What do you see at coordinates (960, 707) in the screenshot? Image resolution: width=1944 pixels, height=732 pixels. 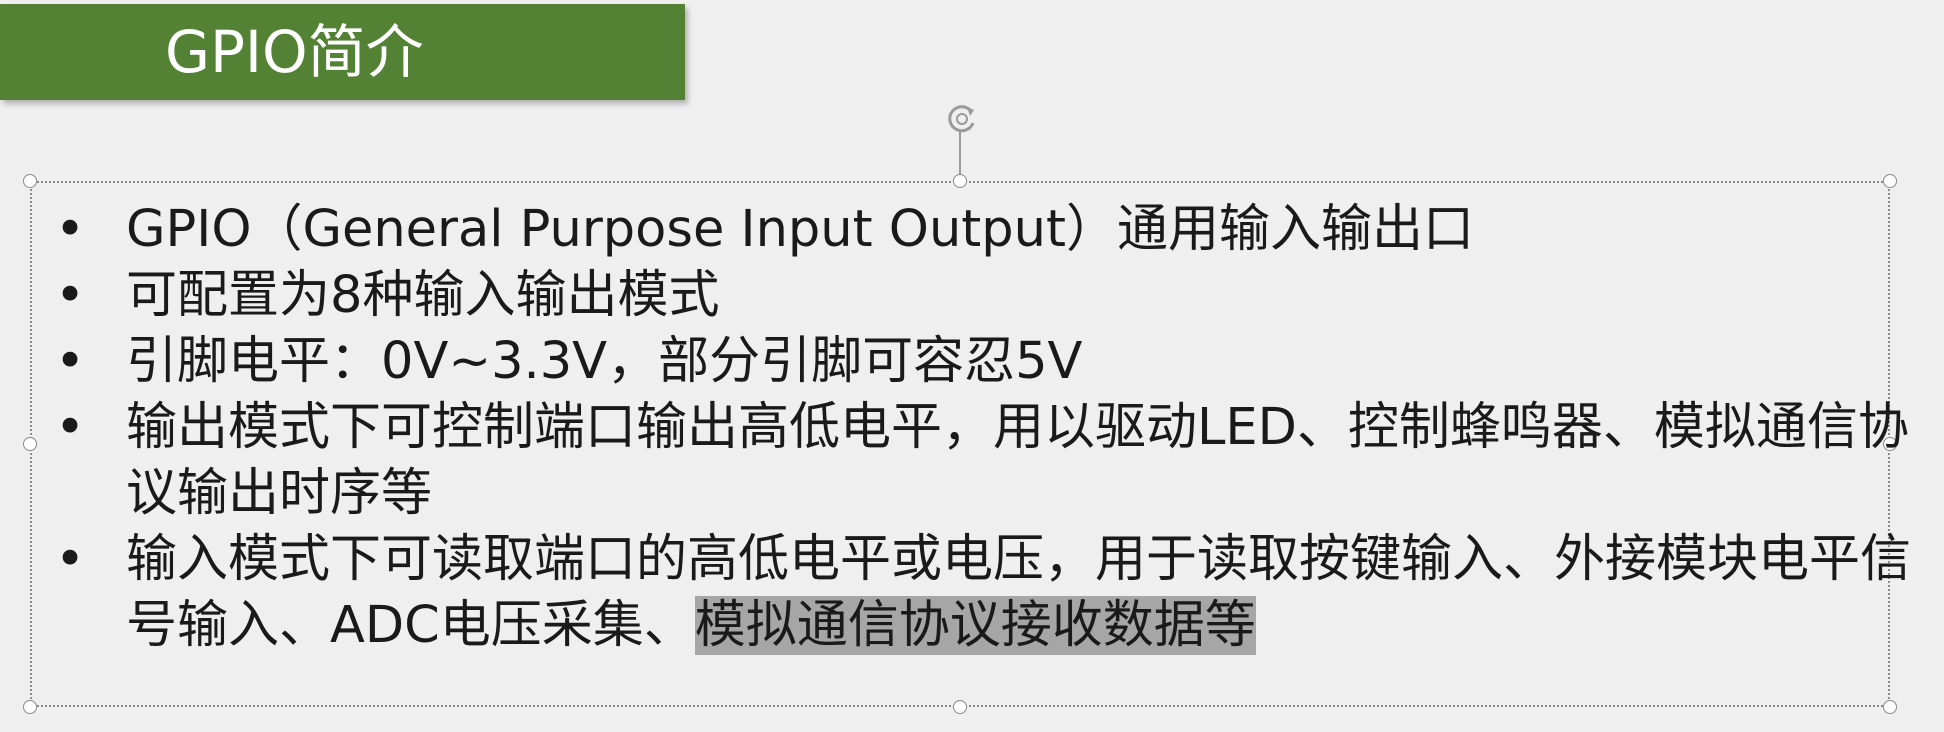 I see `resize-handle-bottom` at bounding box center [960, 707].